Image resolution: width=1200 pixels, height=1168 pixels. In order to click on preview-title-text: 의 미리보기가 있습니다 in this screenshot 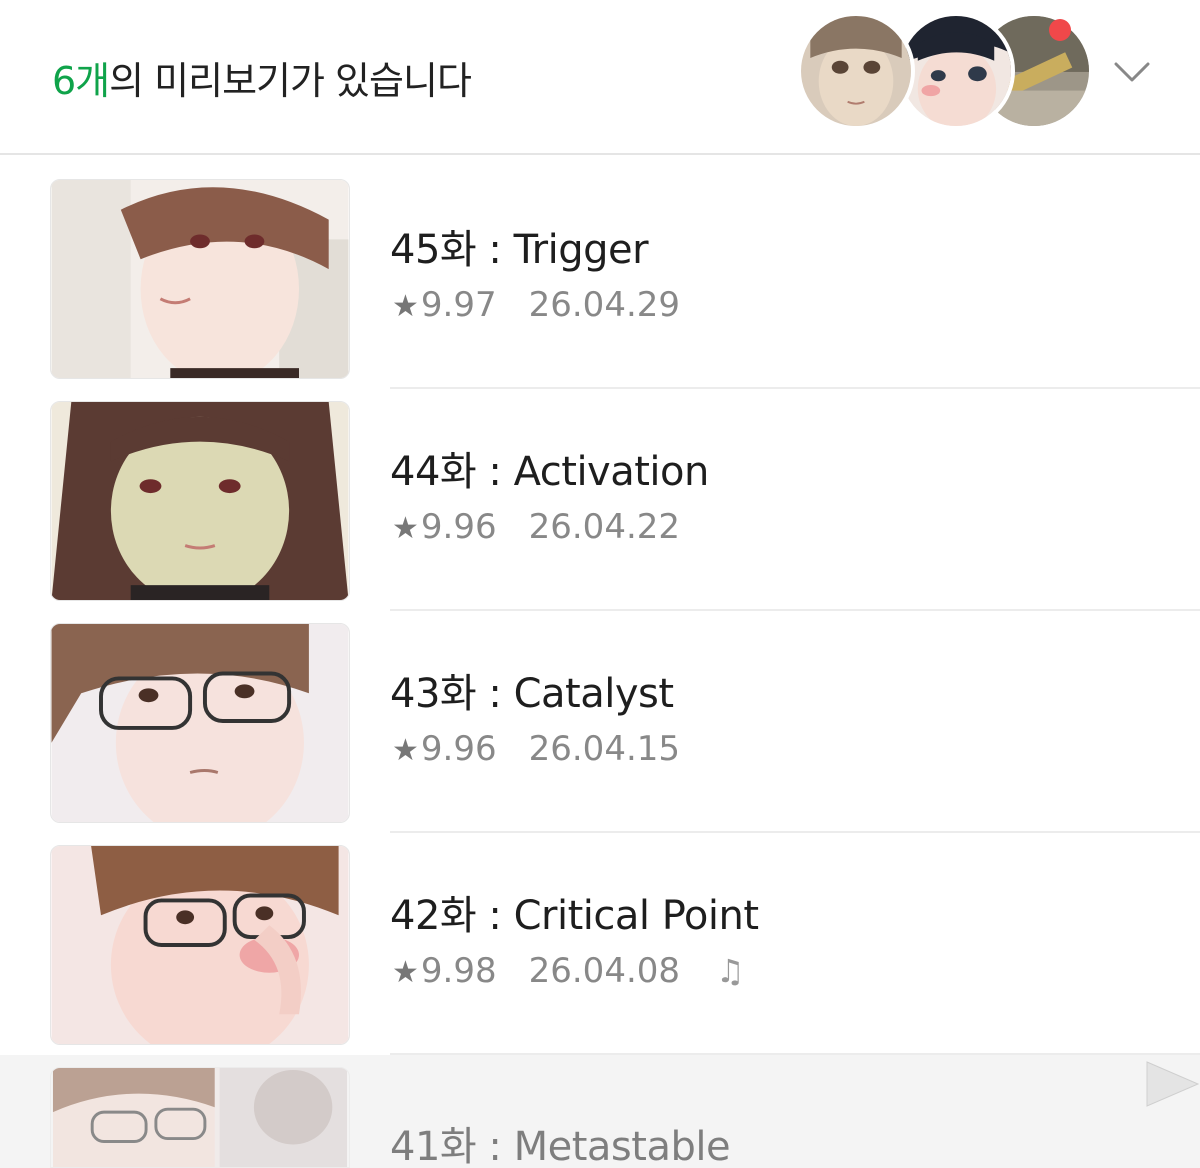, I will do `click(290, 81)`.